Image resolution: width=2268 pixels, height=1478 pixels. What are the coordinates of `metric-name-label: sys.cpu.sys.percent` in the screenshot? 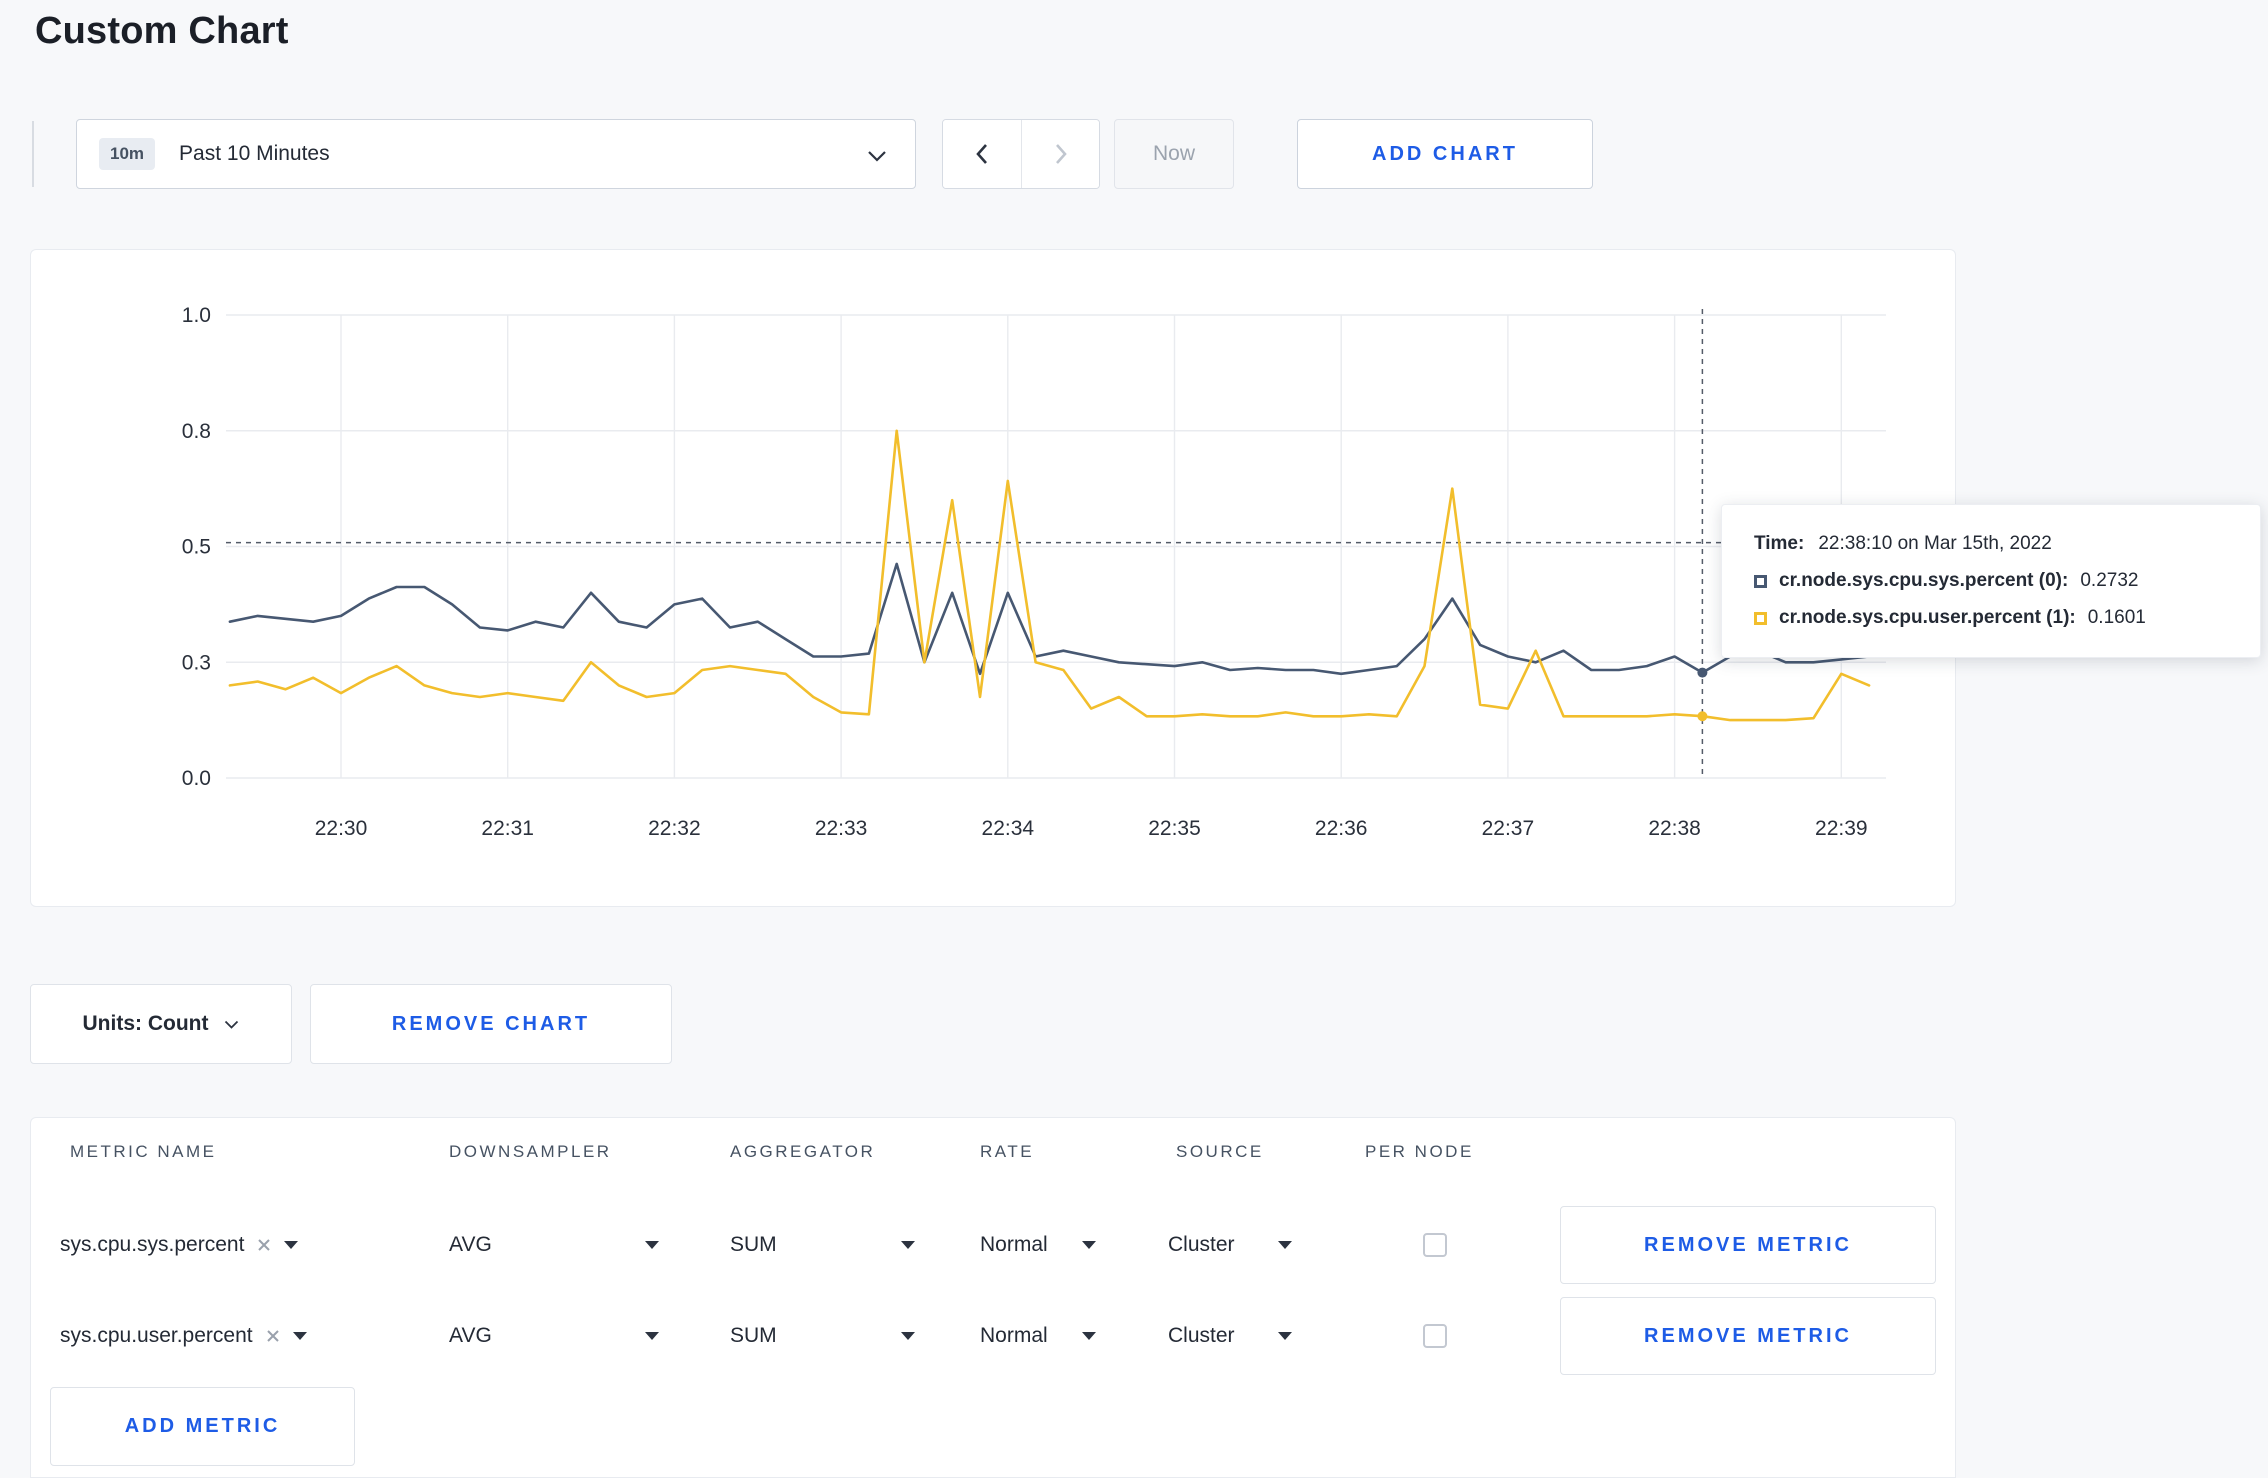 It's located at (152, 1244).